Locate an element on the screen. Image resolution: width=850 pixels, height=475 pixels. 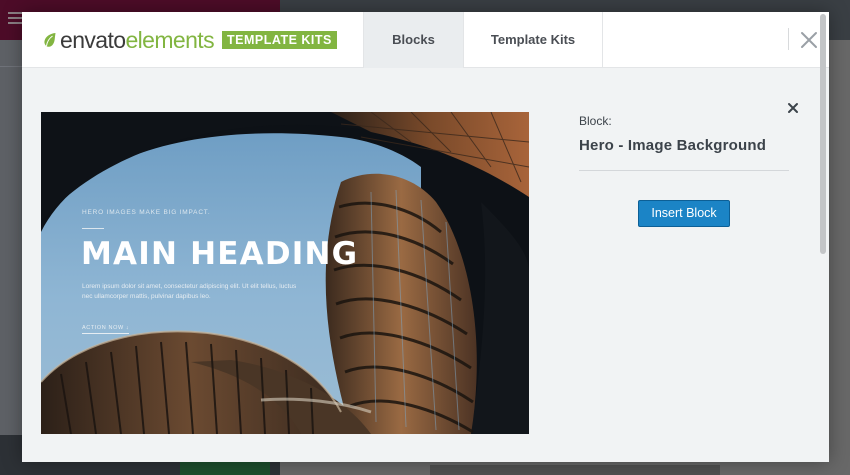
editor-canvas-bar is located at coordinates (575, 470).